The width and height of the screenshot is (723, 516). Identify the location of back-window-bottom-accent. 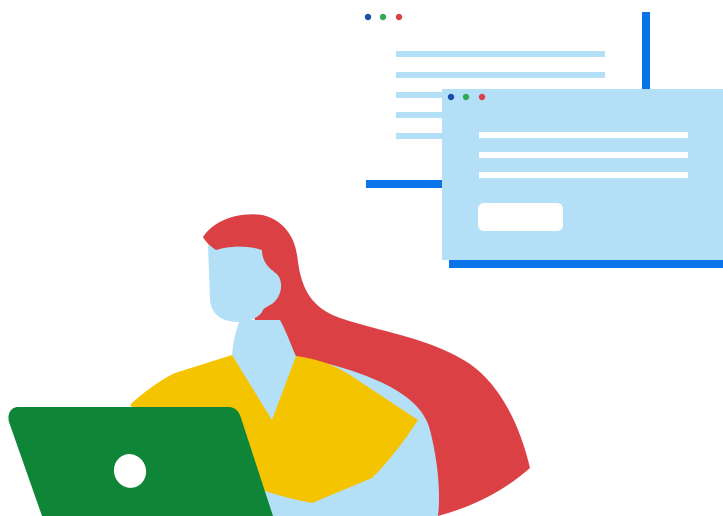
(406, 184).